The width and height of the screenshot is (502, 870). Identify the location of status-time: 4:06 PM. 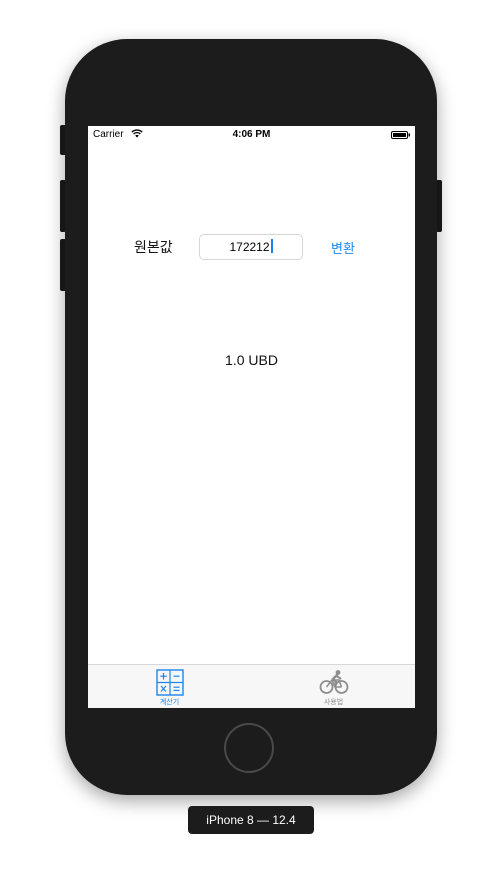
(251, 134).